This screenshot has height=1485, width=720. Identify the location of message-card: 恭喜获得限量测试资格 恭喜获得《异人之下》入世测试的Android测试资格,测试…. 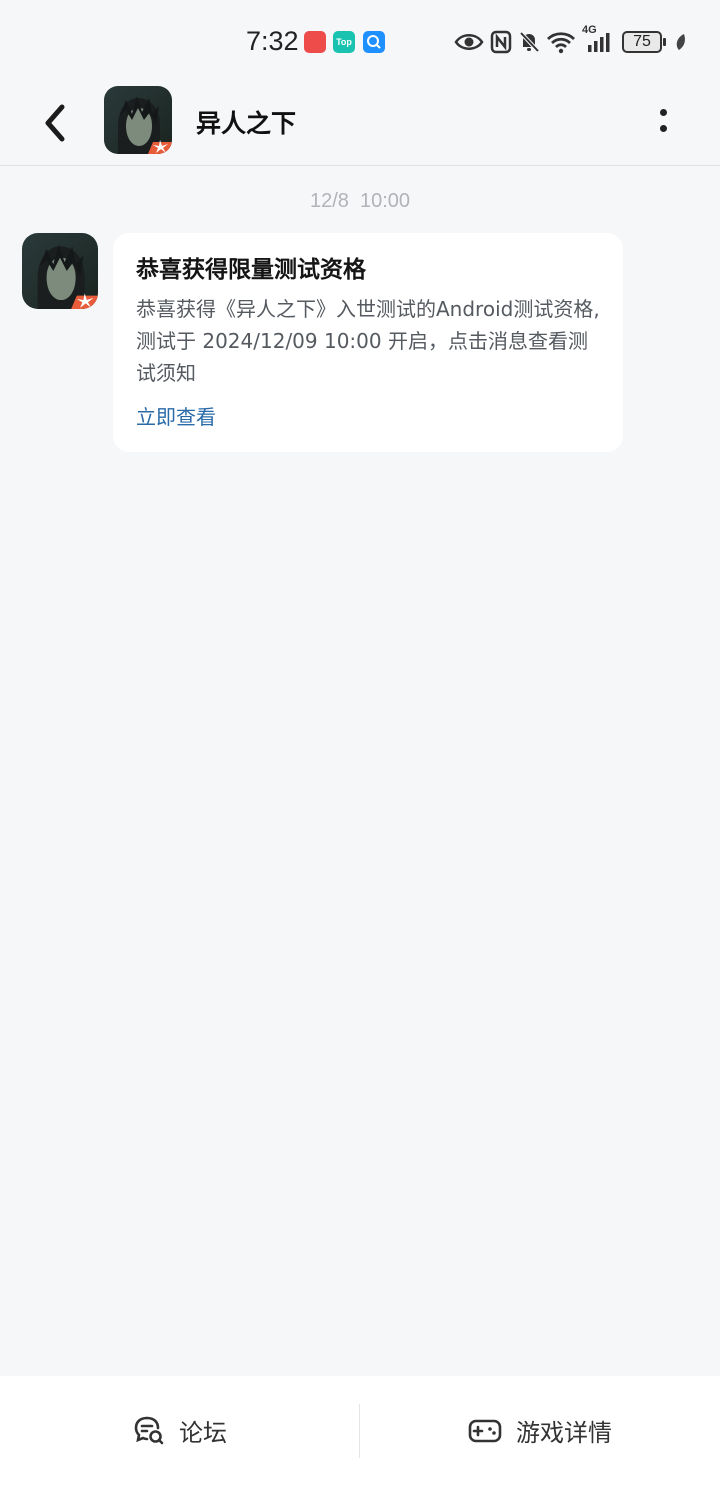
(368, 342).